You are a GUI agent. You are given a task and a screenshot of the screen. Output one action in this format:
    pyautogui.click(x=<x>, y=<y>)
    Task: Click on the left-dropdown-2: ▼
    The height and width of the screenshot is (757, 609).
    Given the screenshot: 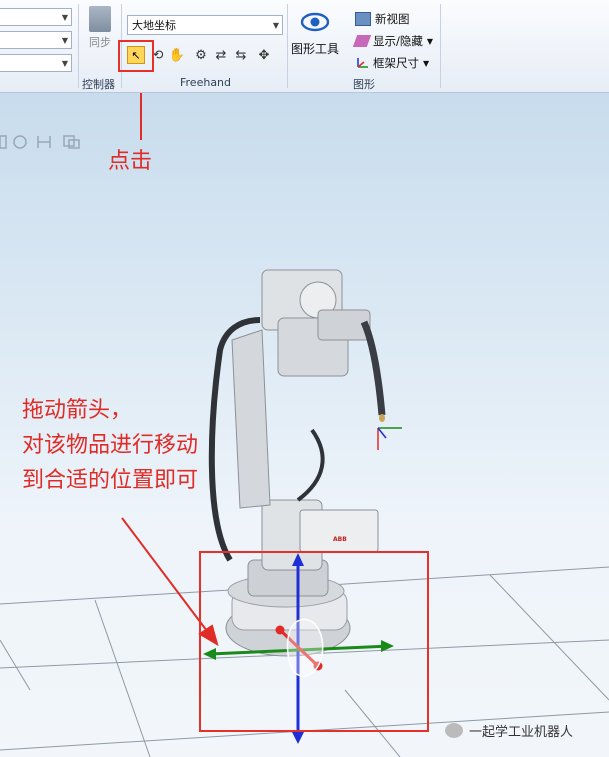 What is the action you would take?
    pyautogui.click(x=36, y=40)
    